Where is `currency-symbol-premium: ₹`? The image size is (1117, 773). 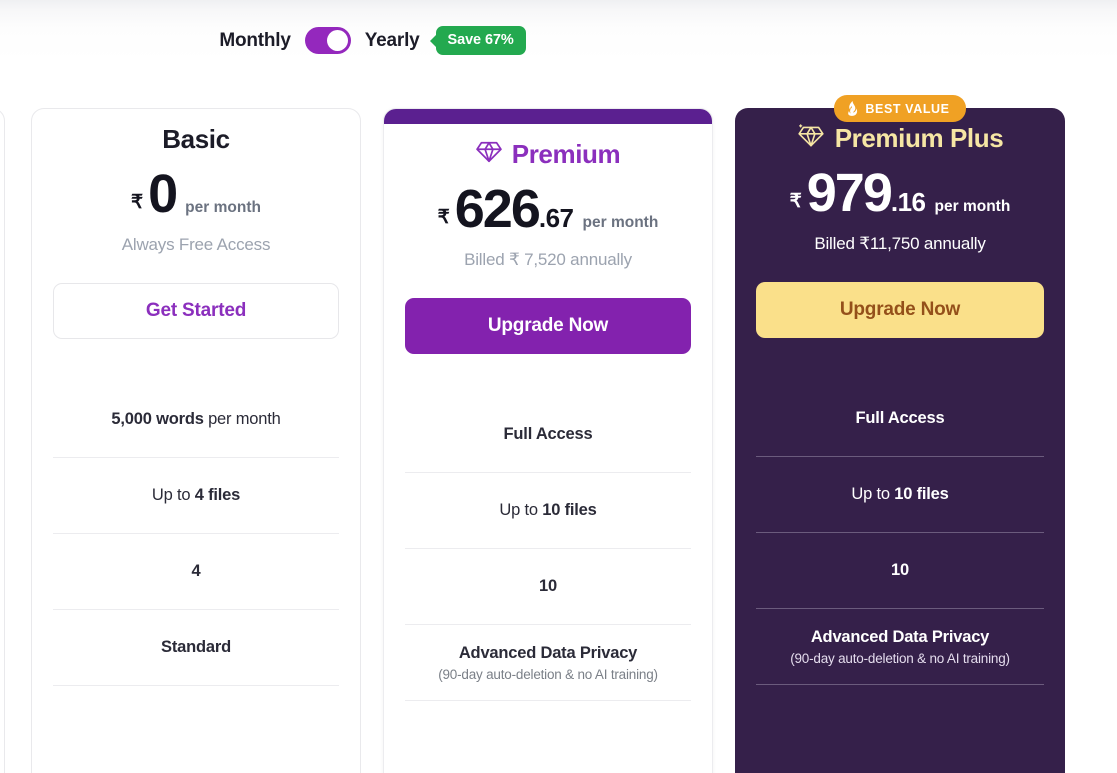 currency-symbol-premium: ₹ is located at coordinates (443, 217).